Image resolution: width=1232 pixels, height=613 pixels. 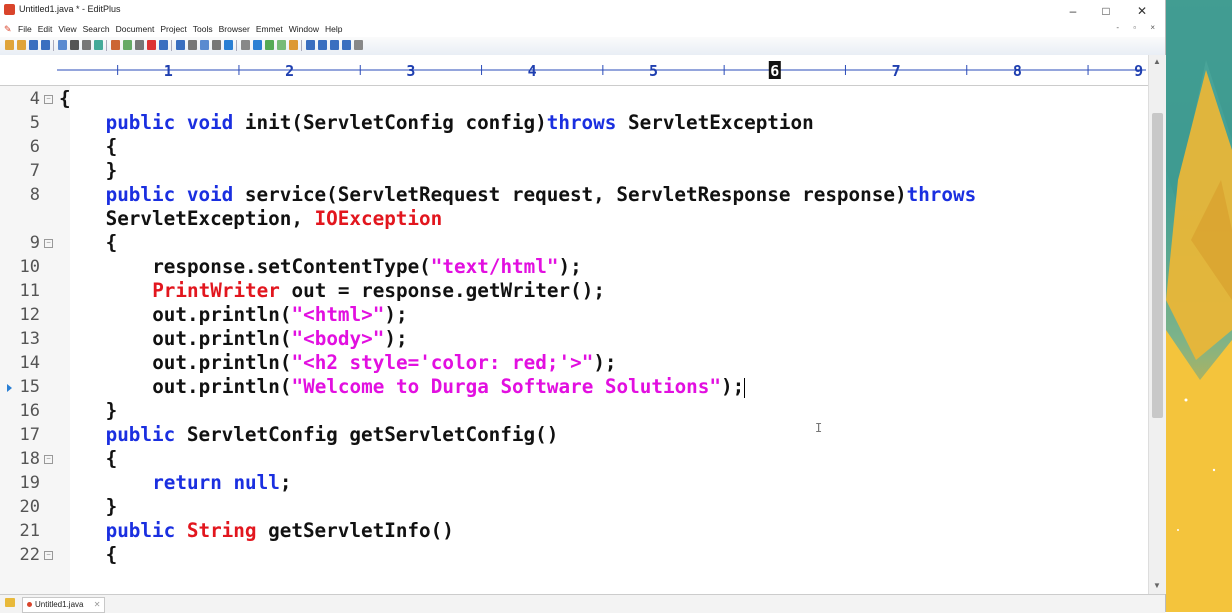 I want to click on menu-edit: Edit, so click(x=45, y=29).